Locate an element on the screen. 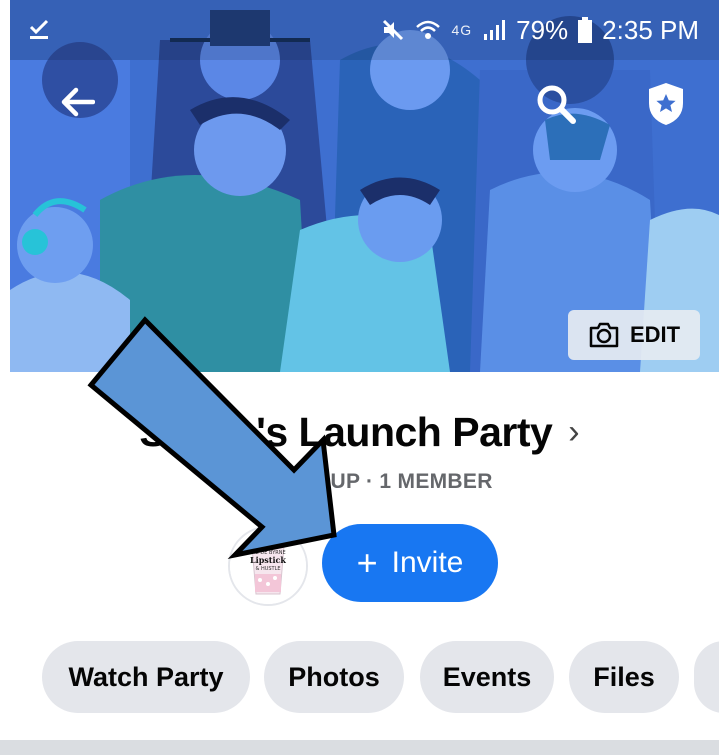 This screenshot has height=755, width=719. arrow-left-icon is located at coordinates (78, 102).